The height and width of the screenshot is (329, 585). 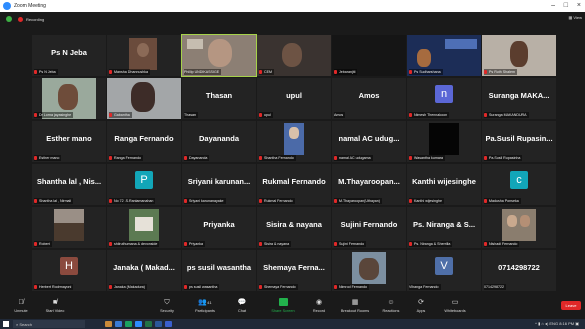 What do you see at coordinates (294, 141) in the screenshot?
I see `participant-tile: Shantha Fernando` at bounding box center [294, 141].